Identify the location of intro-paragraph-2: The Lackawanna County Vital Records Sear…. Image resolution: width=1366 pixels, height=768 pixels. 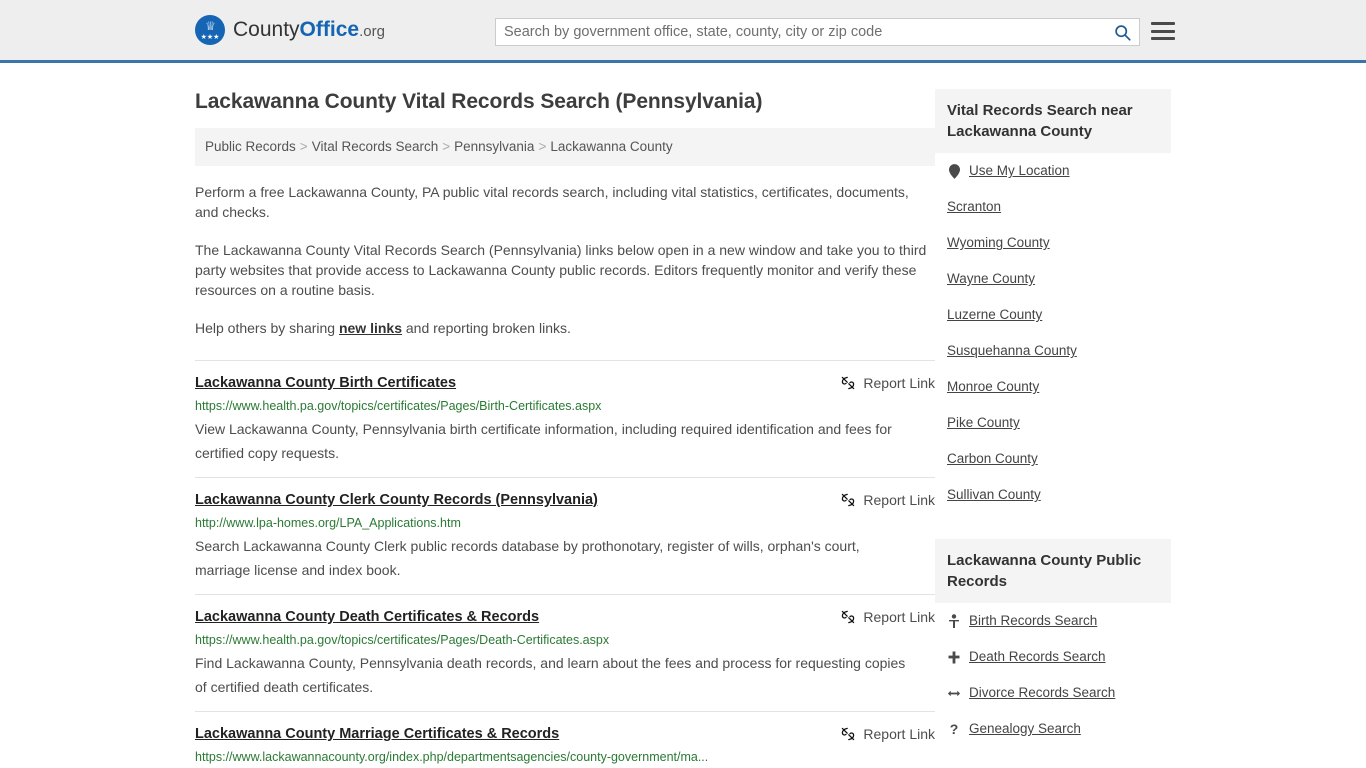
(561, 270).